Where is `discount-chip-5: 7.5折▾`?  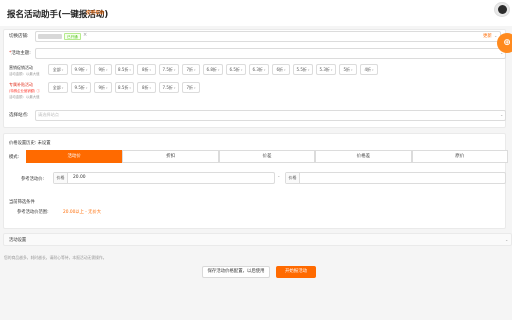 discount-chip-5: 7.5折▾ is located at coordinates (169, 69).